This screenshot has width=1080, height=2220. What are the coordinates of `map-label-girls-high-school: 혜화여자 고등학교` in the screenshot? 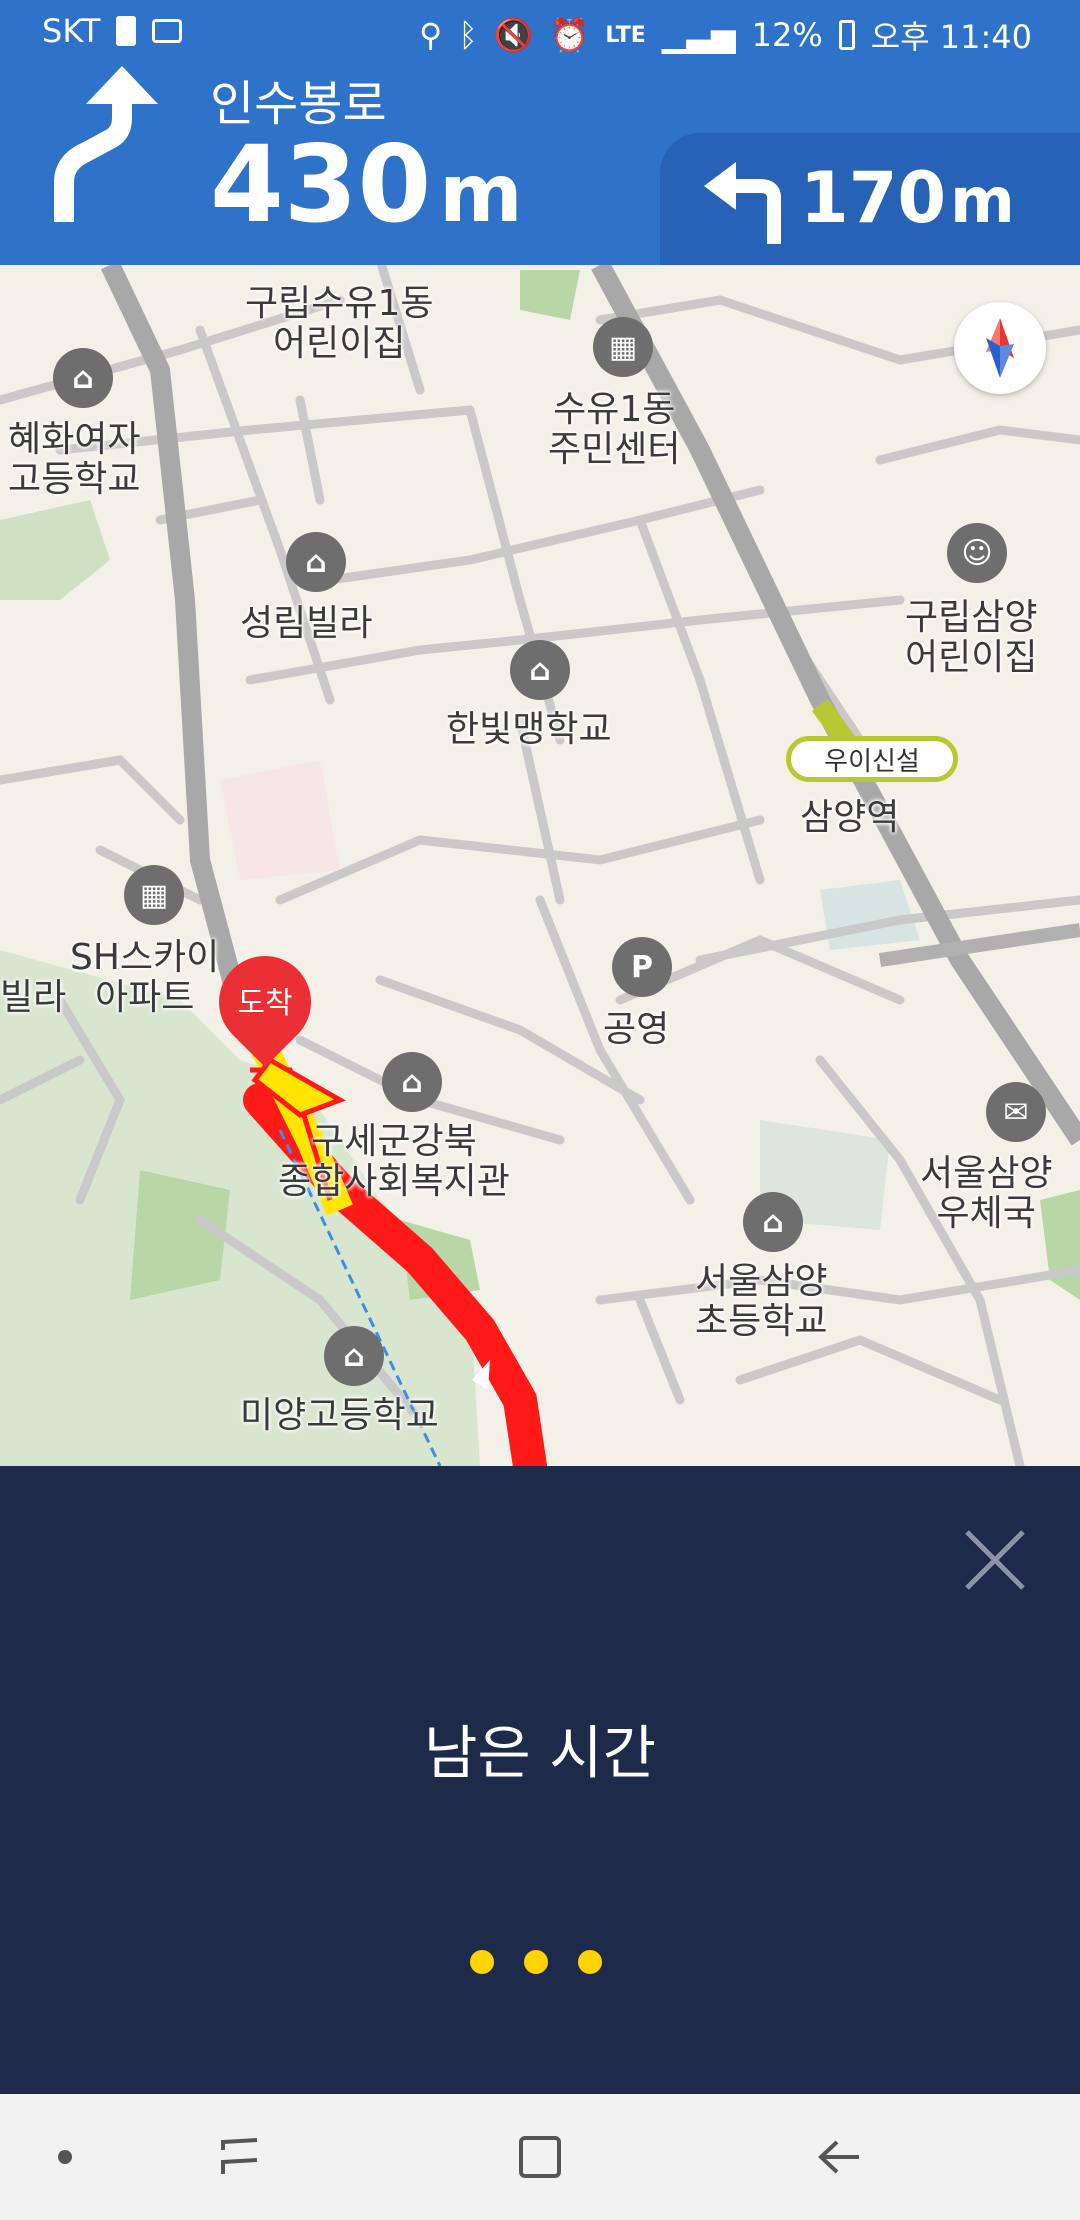 It's located at (74, 459).